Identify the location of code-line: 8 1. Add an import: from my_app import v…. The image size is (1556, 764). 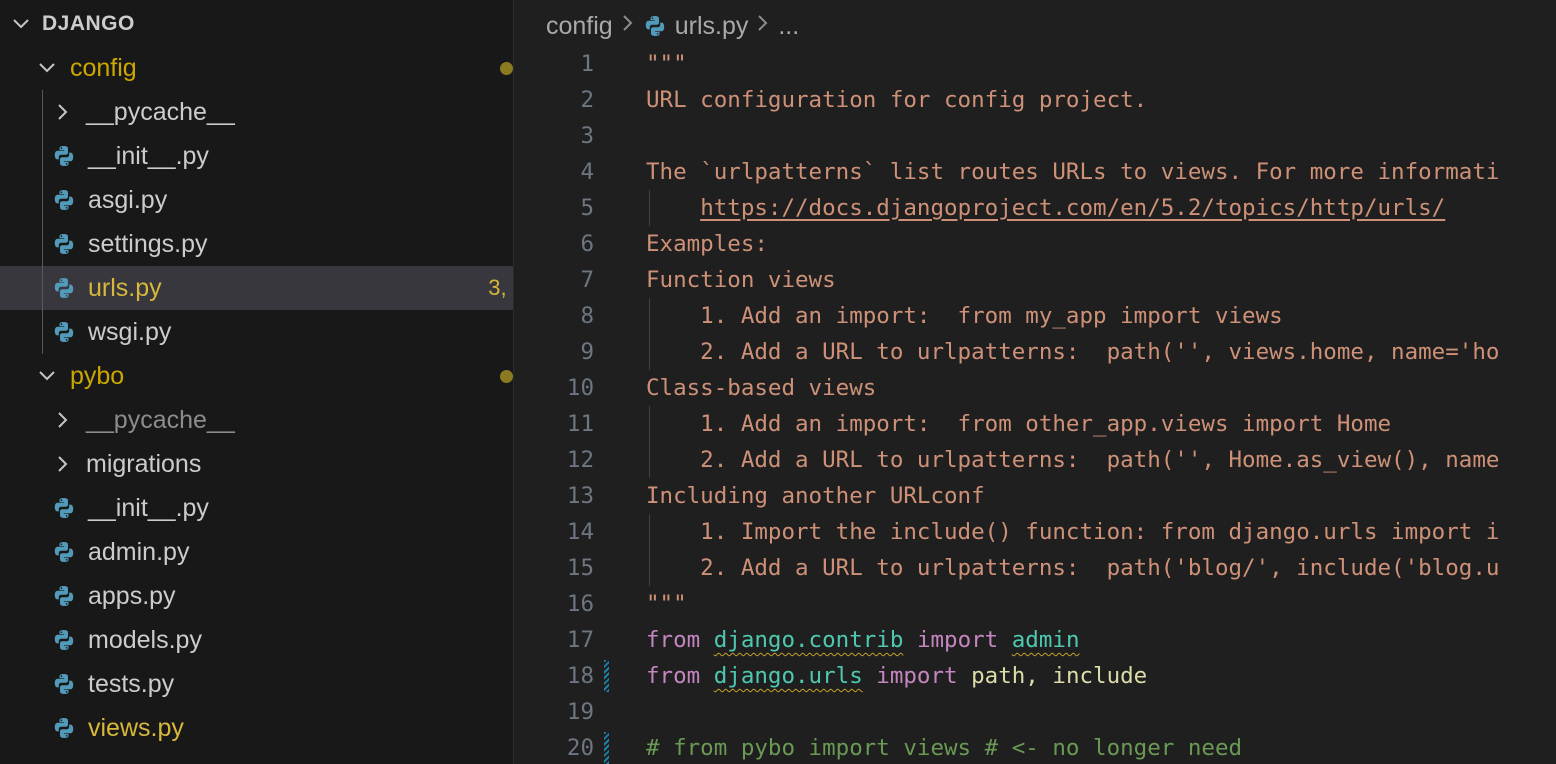
(1035, 316).